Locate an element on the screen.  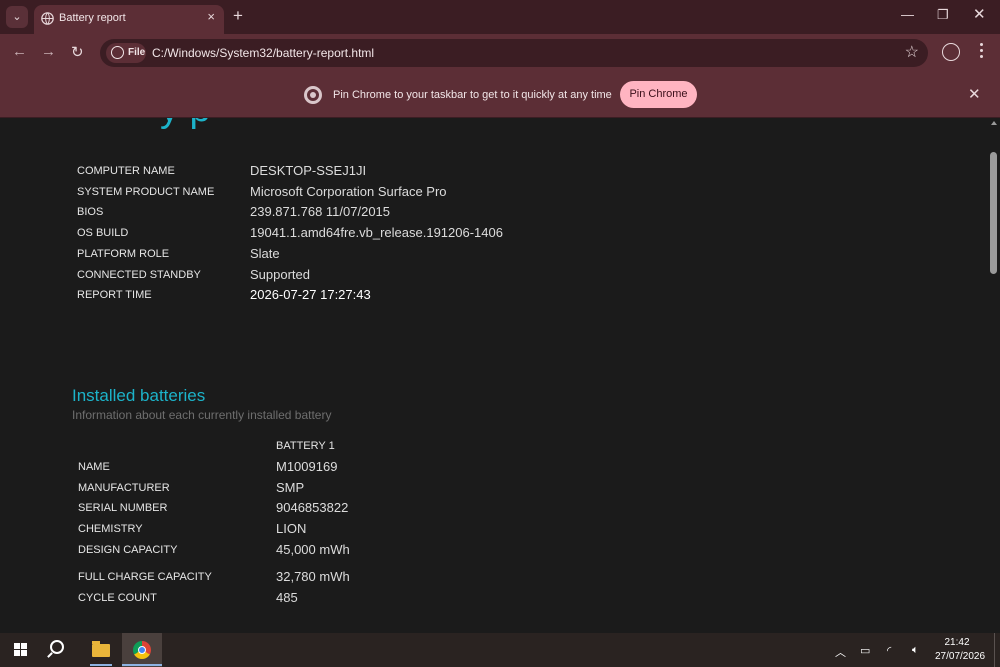
battery-label: CHEMISTRY is located at coordinates (110, 529).